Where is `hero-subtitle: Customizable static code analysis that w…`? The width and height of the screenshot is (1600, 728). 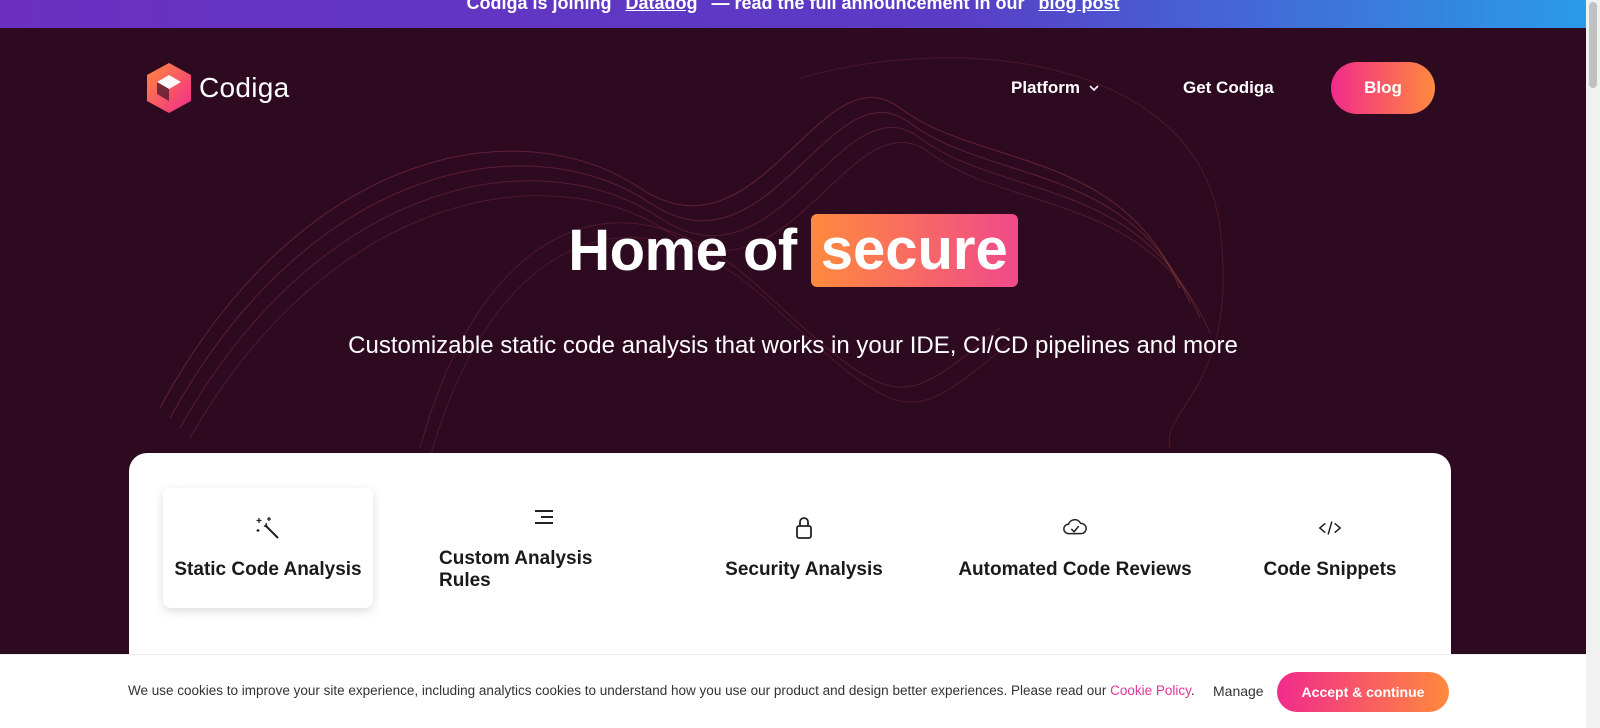 hero-subtitle: Customizable static code analysis that w… is located at coordinates (793, 345).